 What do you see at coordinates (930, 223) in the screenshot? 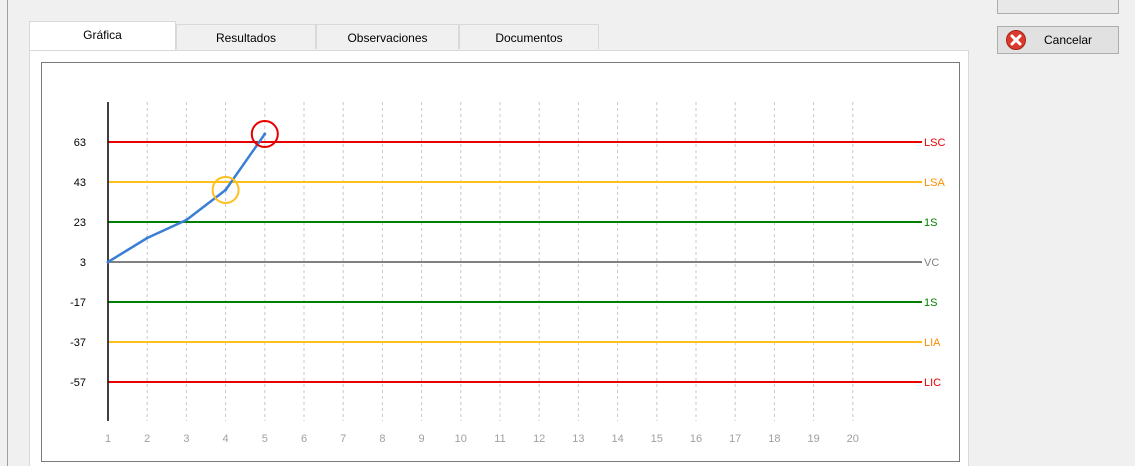
I see `reference-label-1s-2: 1S` at bounding box center [930, 223].